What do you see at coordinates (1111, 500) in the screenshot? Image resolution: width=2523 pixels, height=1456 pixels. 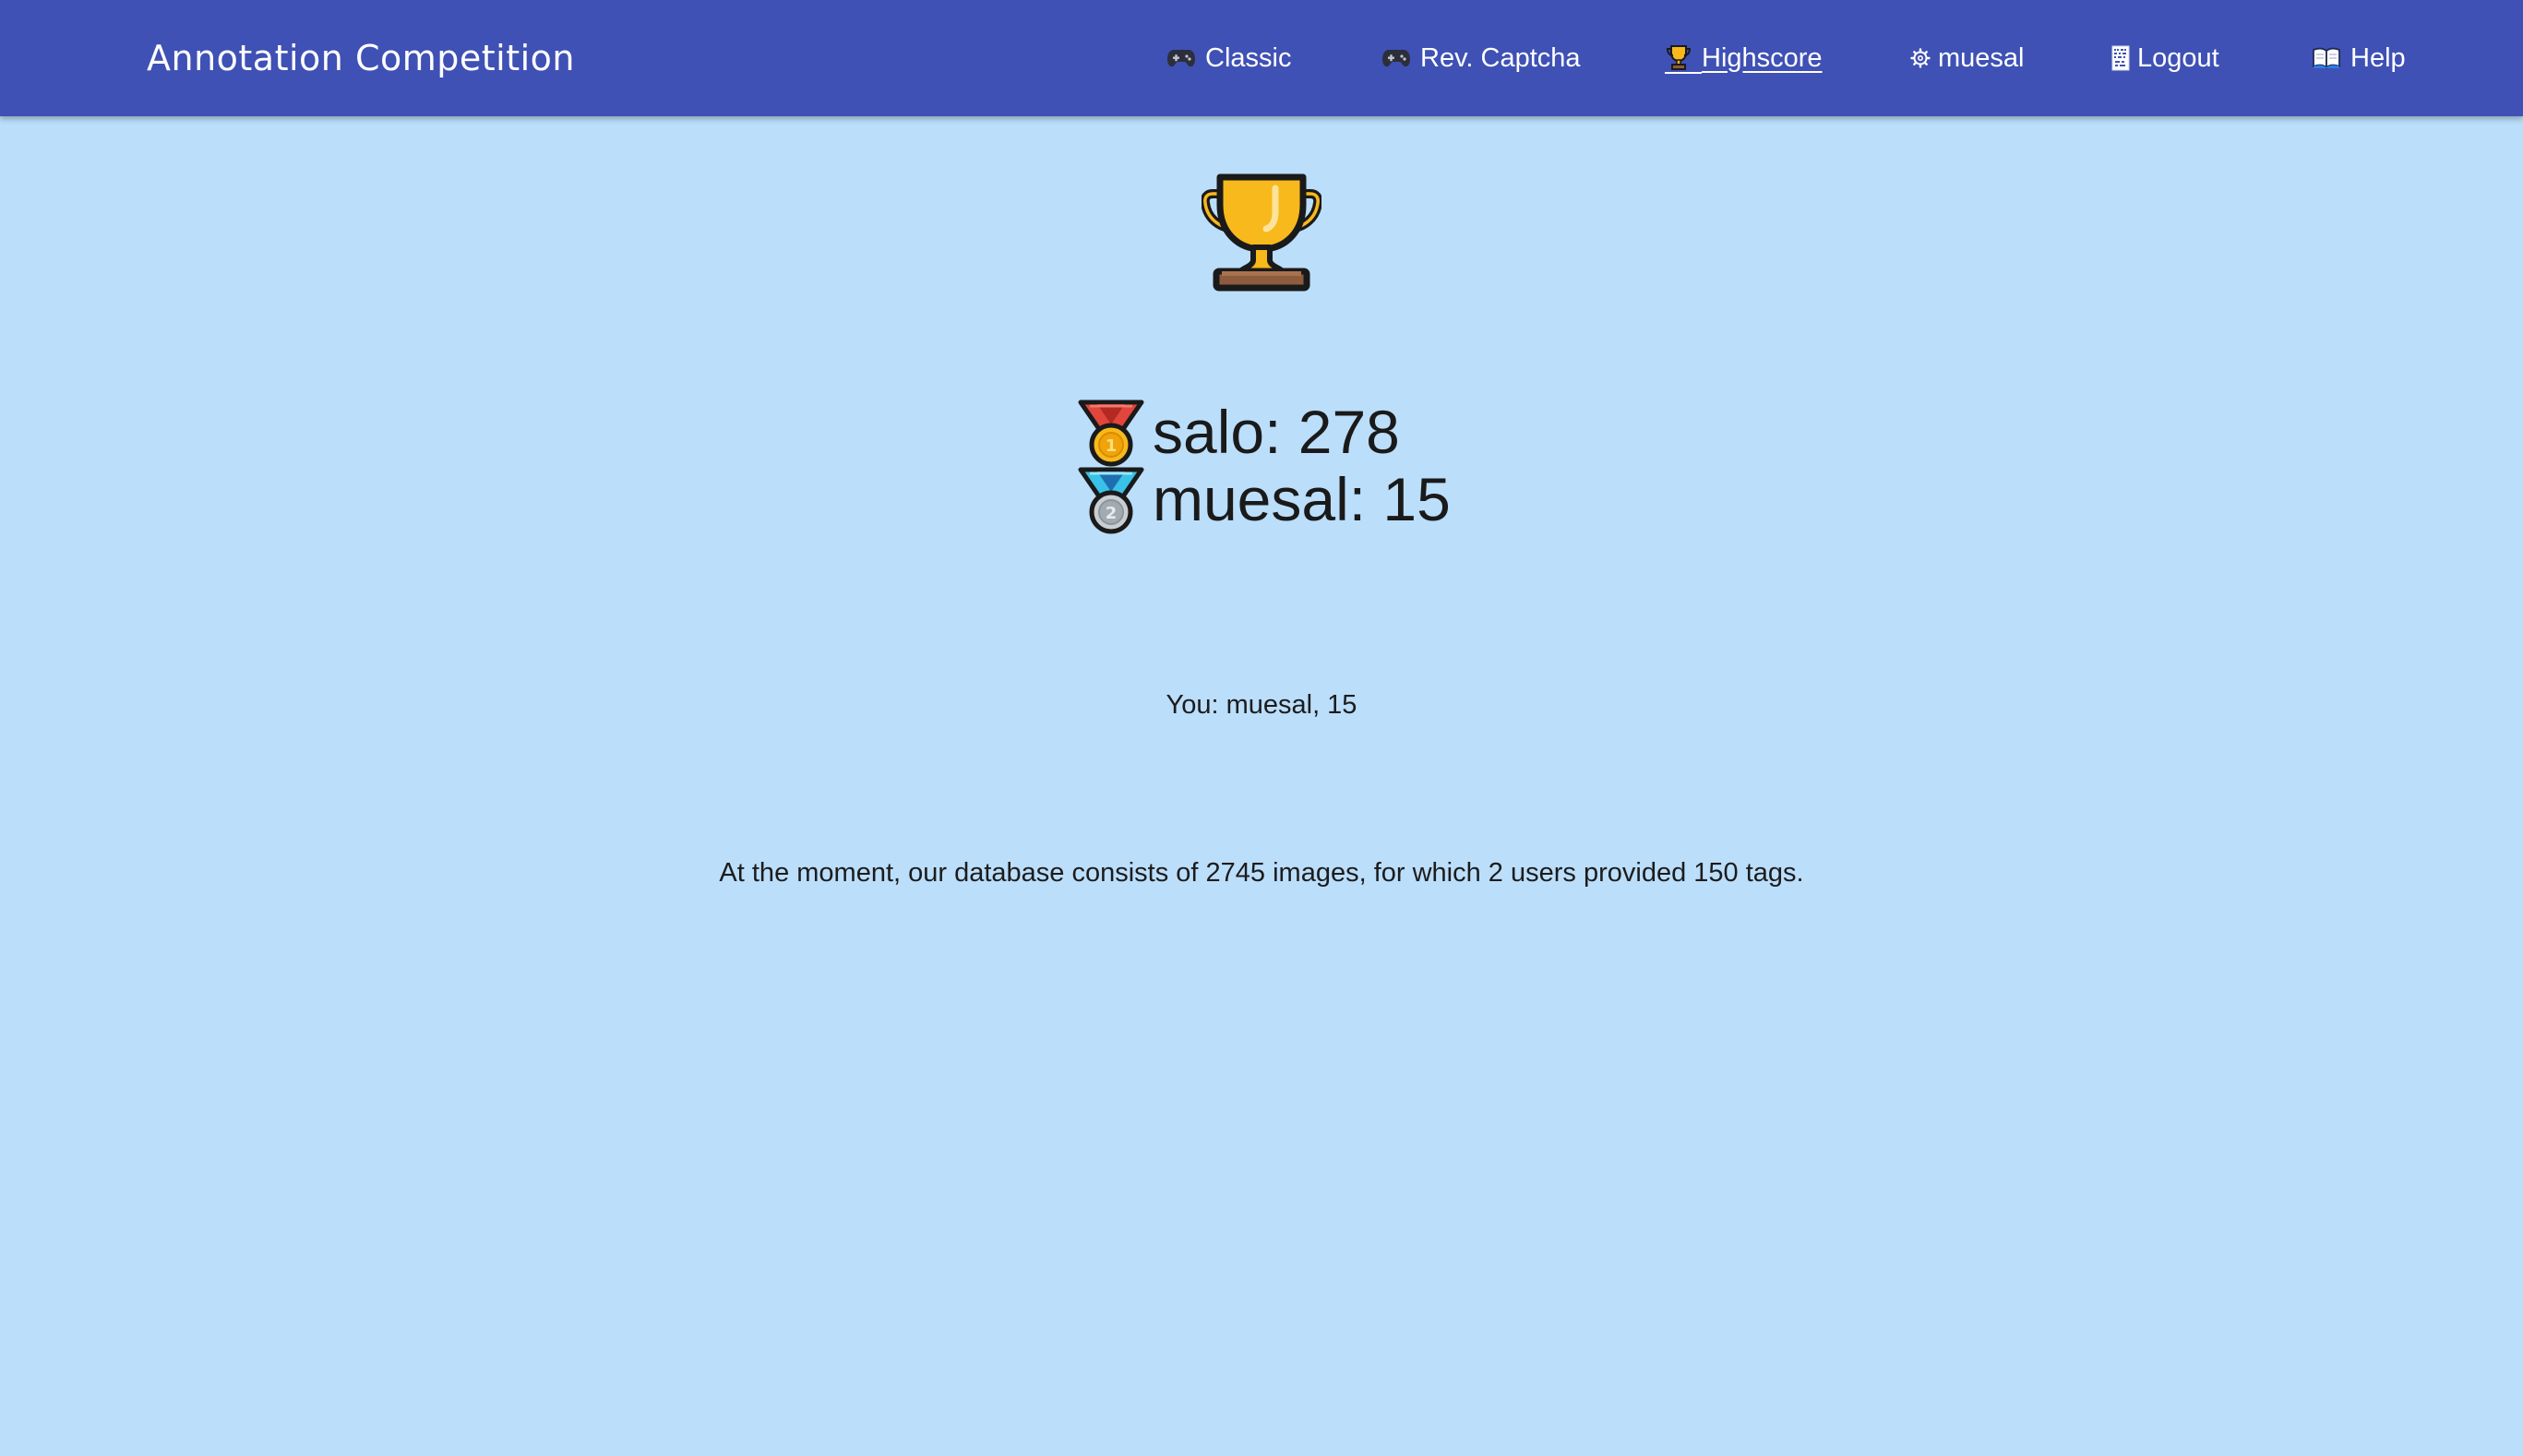 I see `silver-medal-icon: 2` at bounding box center [1111, 500].